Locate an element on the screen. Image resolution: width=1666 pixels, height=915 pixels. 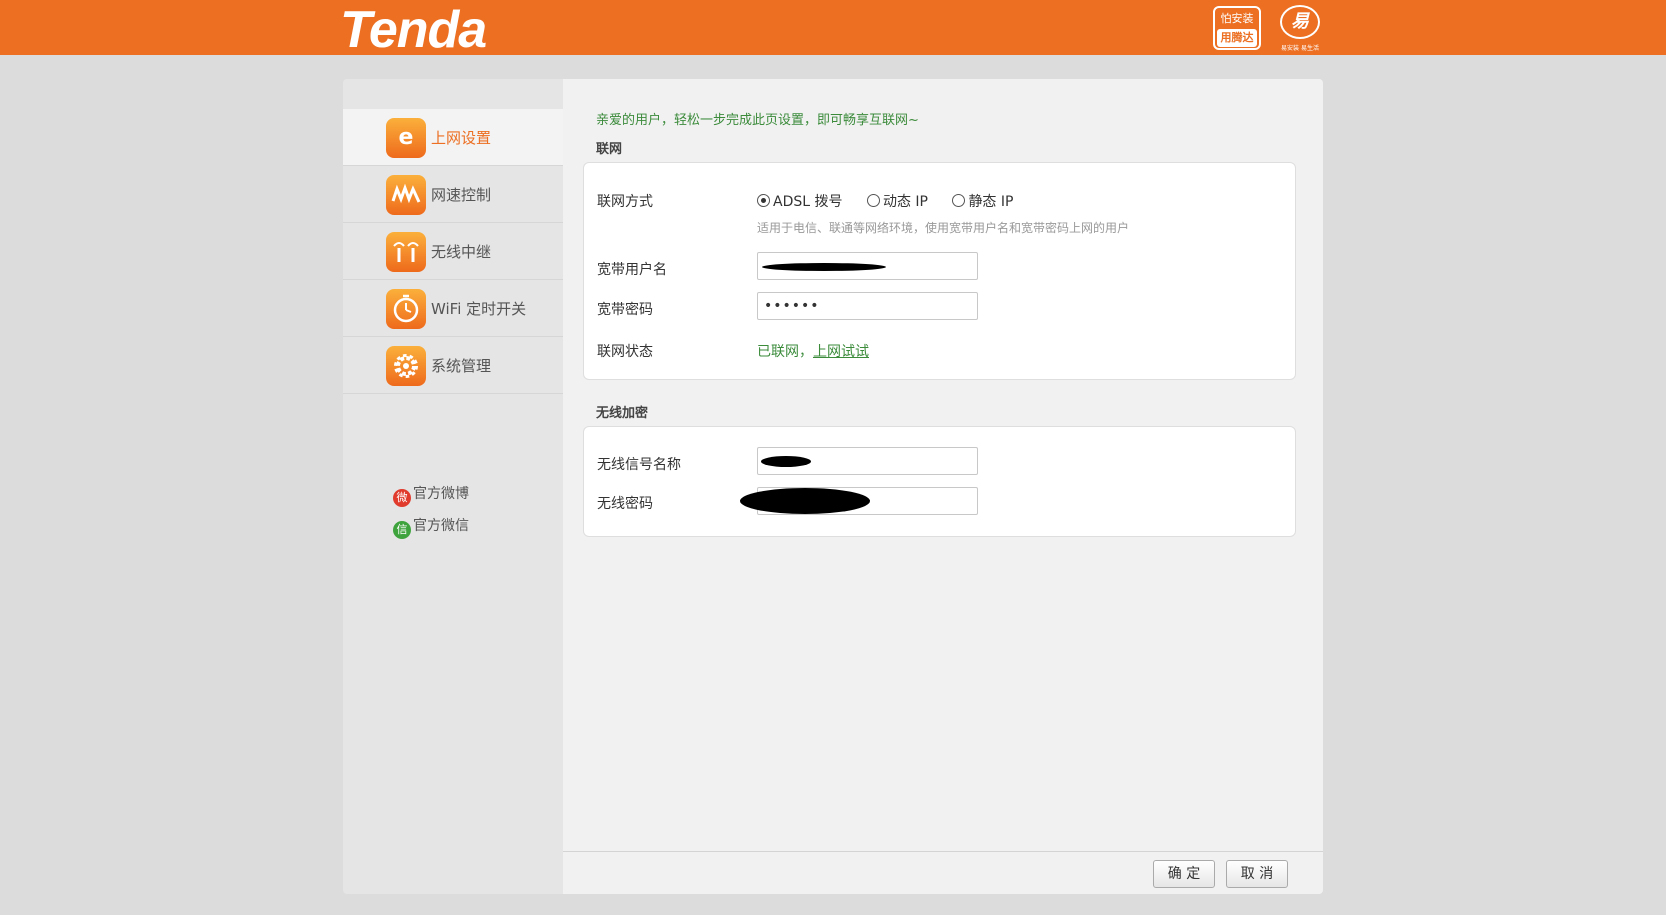
ie-e-icon: e is located at coordinates (406, 138).